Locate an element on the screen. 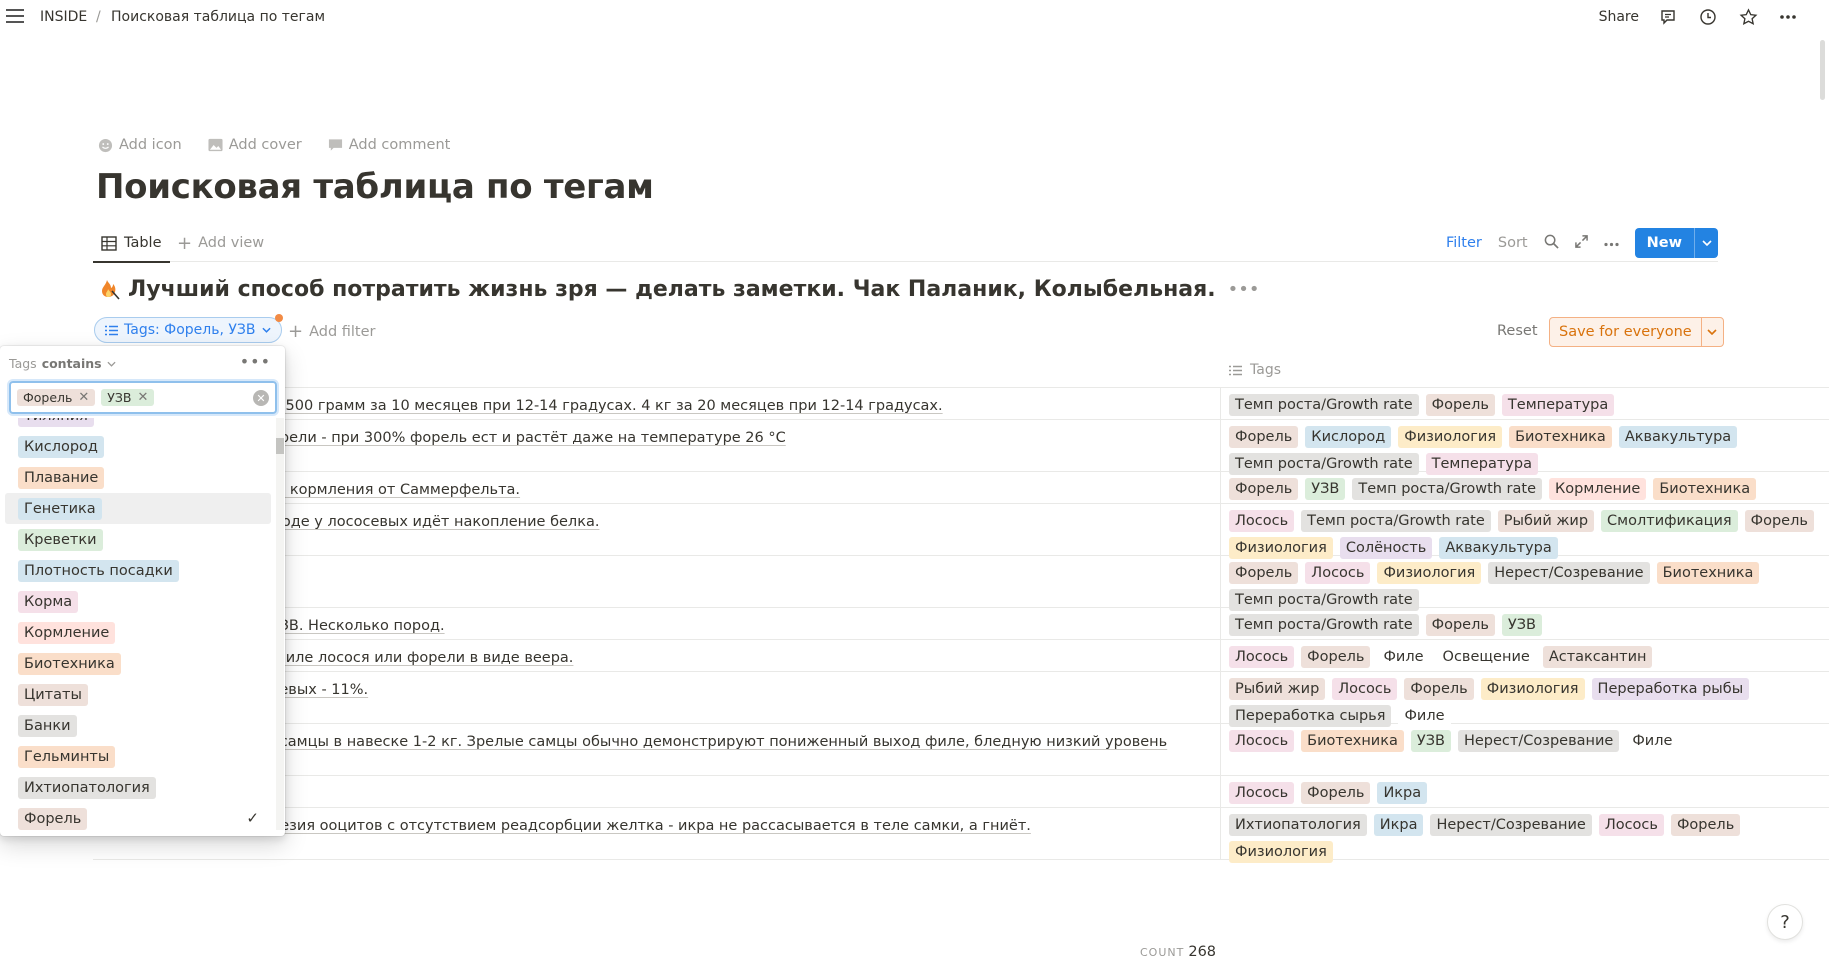 The image size is (1829, 966). tag-option: Биотехника is located at coordinates (138, 663).